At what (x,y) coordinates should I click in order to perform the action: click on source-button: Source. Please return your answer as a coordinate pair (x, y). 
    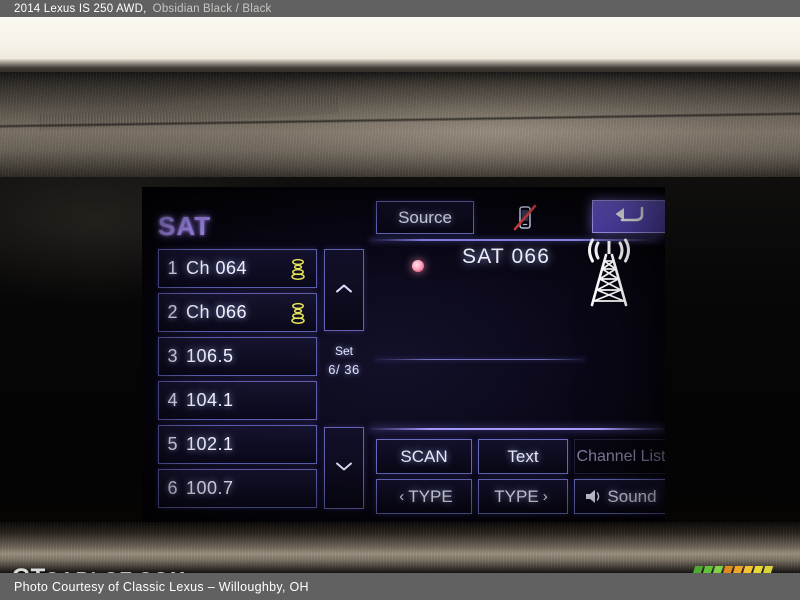
    Looking at the image, I should click on (425, 217).